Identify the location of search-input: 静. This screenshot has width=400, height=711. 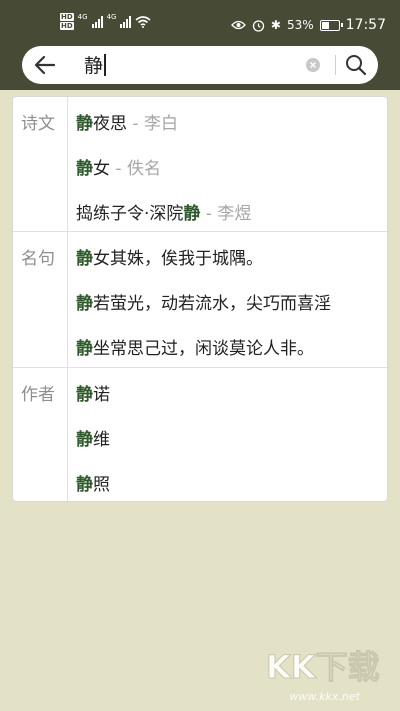
(95, 65).